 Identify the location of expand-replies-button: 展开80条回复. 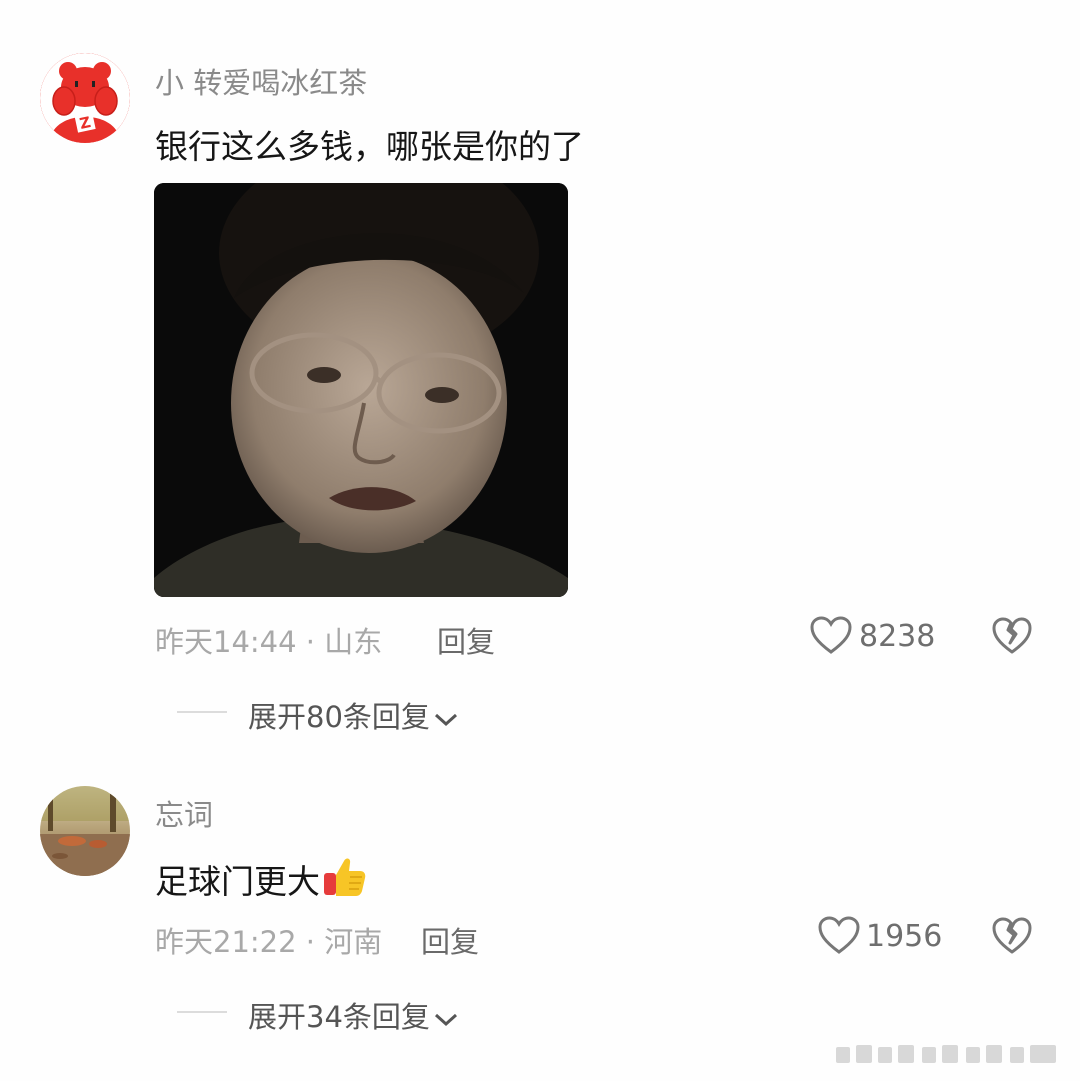
(354, 715).